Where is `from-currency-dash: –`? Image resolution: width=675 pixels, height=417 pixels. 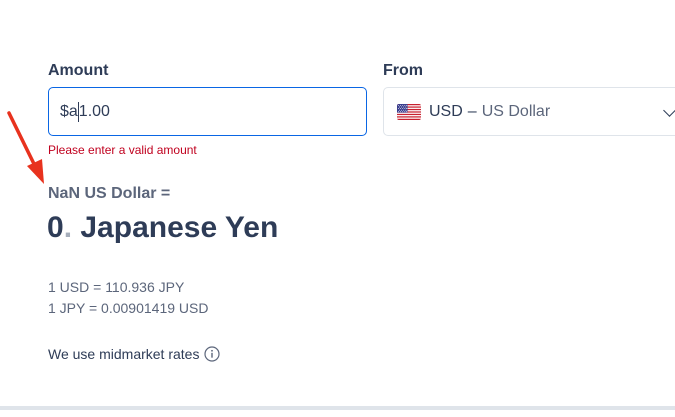
from-currency-dash: – is located at coordinates (472, 111).